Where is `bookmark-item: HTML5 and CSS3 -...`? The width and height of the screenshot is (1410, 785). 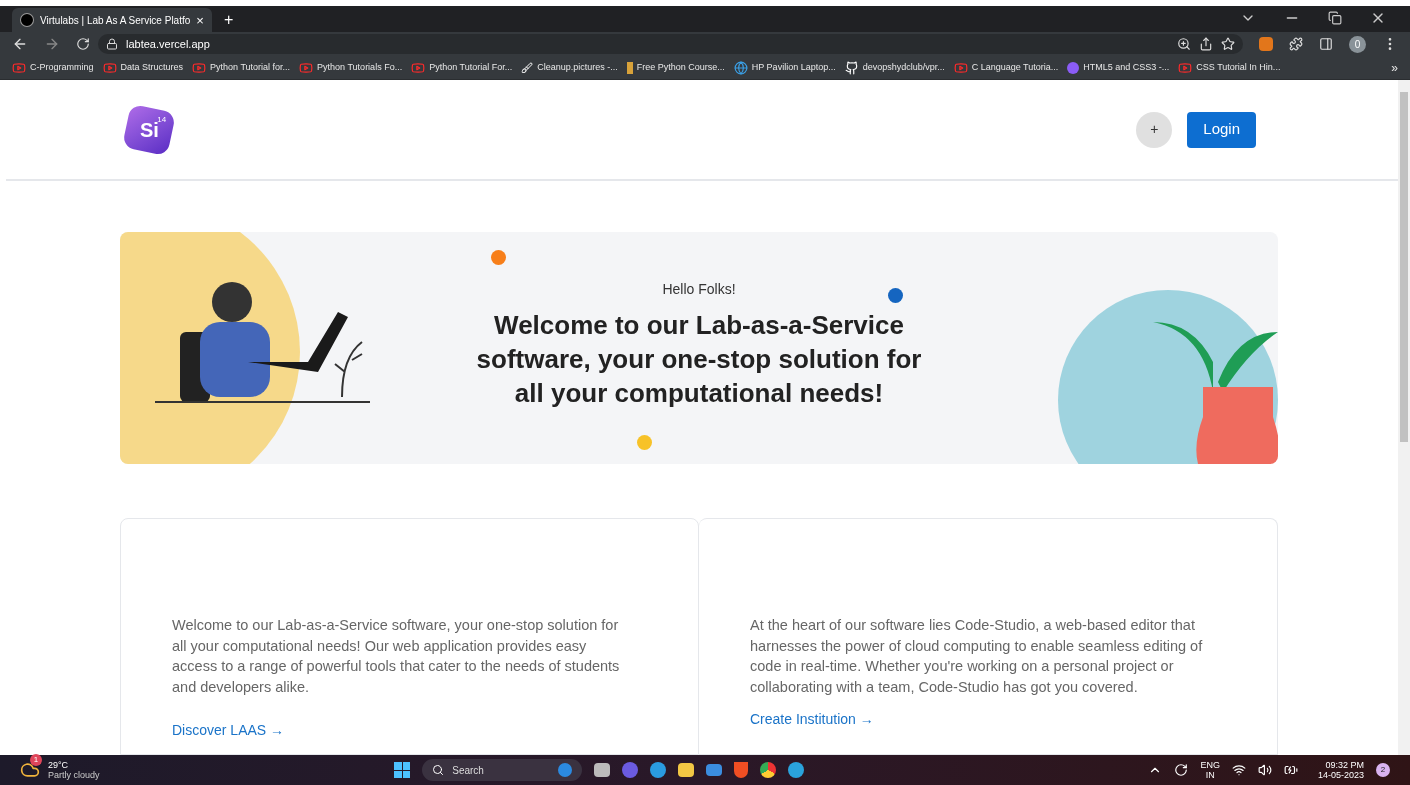 bookmark-item: HTML5 and CSS3 -... is located at coordinates (1118, 67).